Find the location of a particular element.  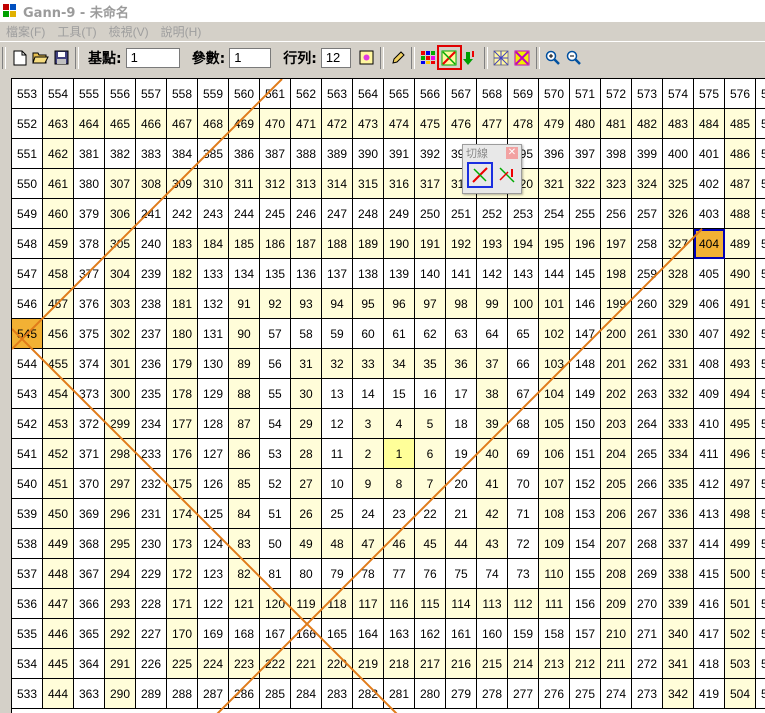

grid-cell: 503 is located at coordinates (740, 664).